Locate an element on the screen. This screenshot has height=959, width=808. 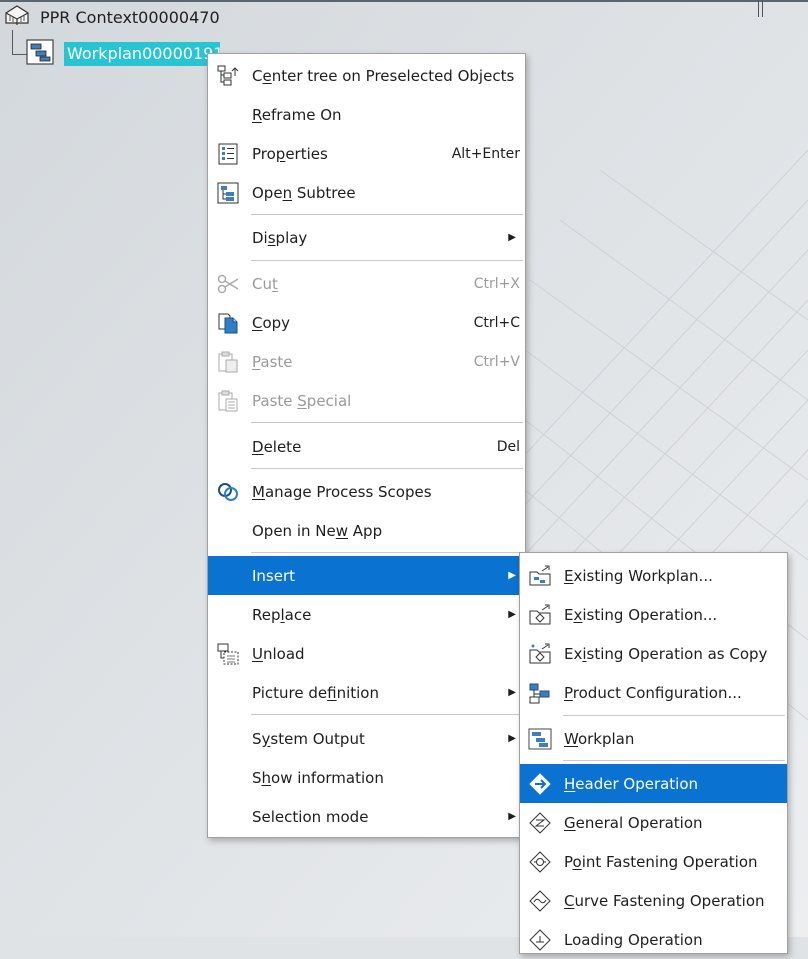
product-configuration-icon is located at coordinates (540, 693).